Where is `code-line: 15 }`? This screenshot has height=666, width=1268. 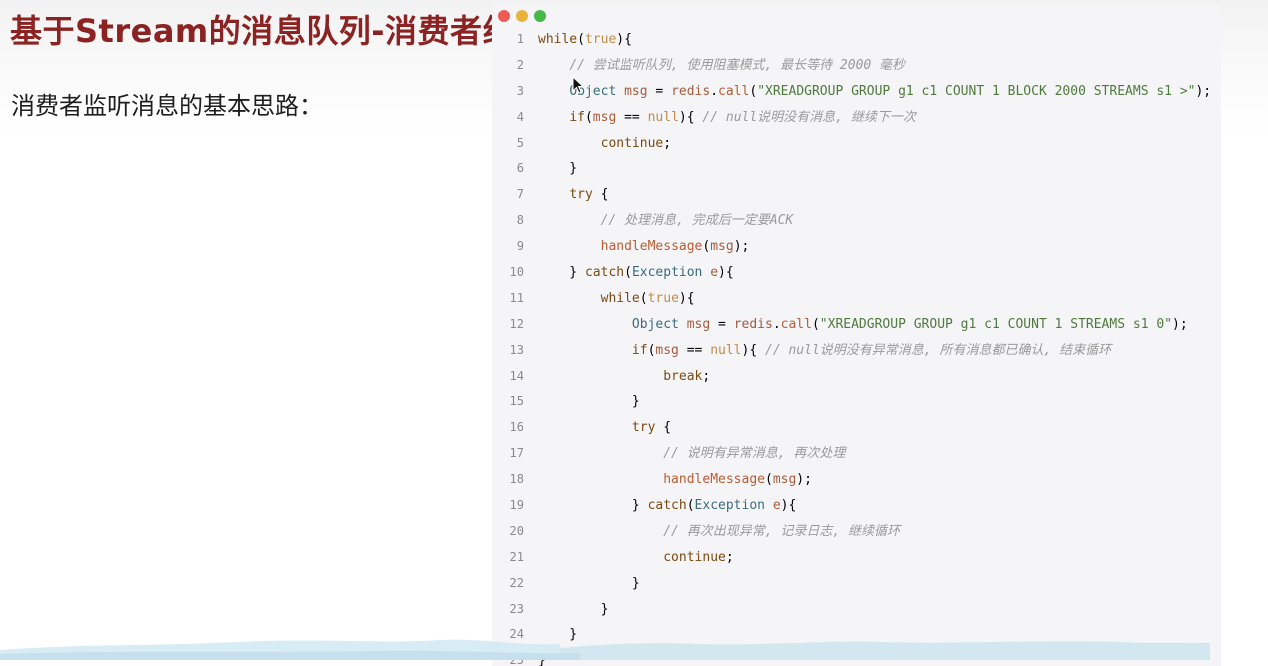 code-line: 15 } is located at coordinates (856, 402).